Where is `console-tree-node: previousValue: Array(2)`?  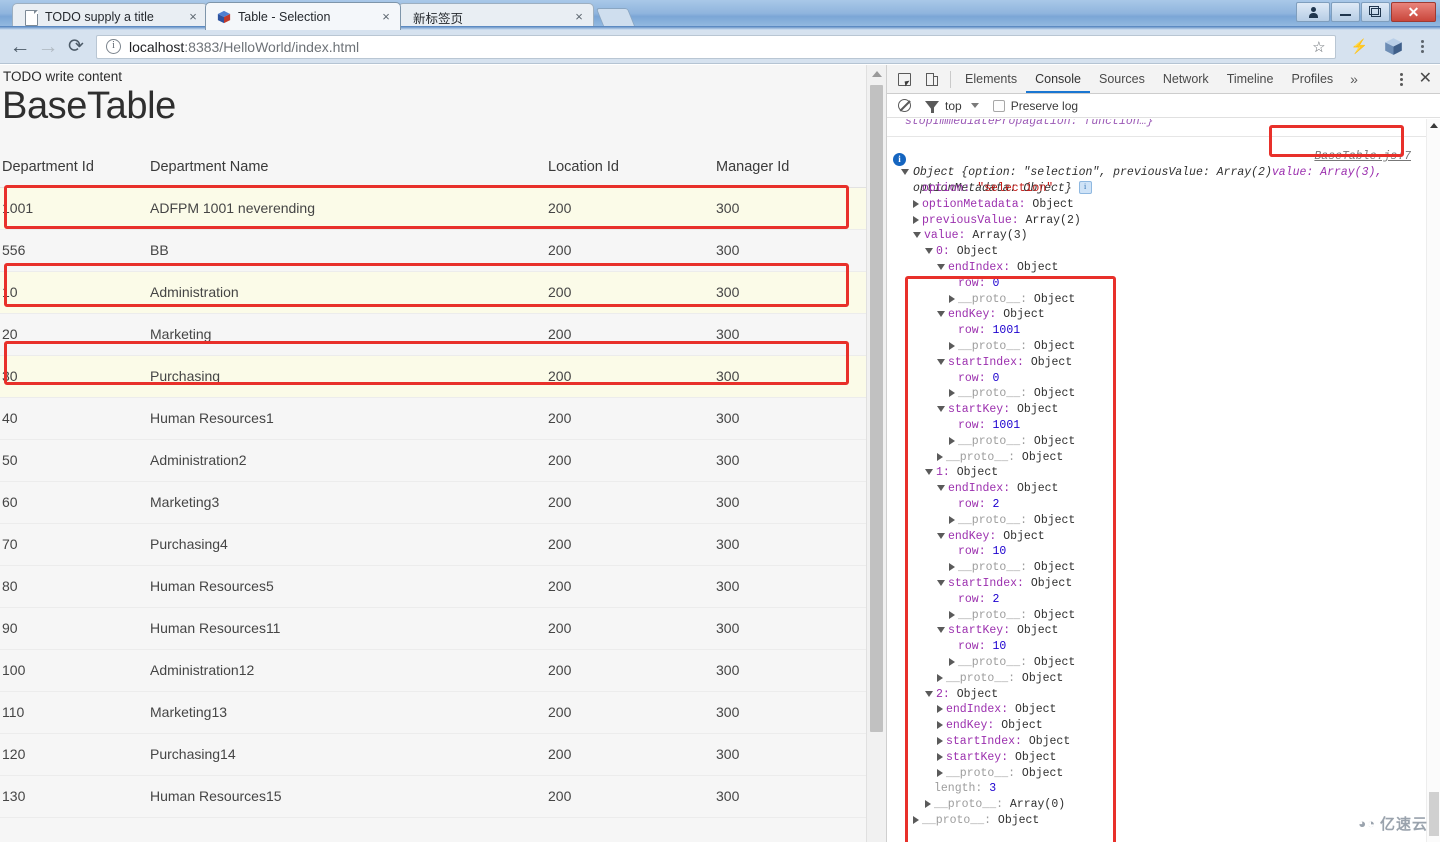
console-tree-node: previousValue: Array(2) is located at coordinates (997, 221).